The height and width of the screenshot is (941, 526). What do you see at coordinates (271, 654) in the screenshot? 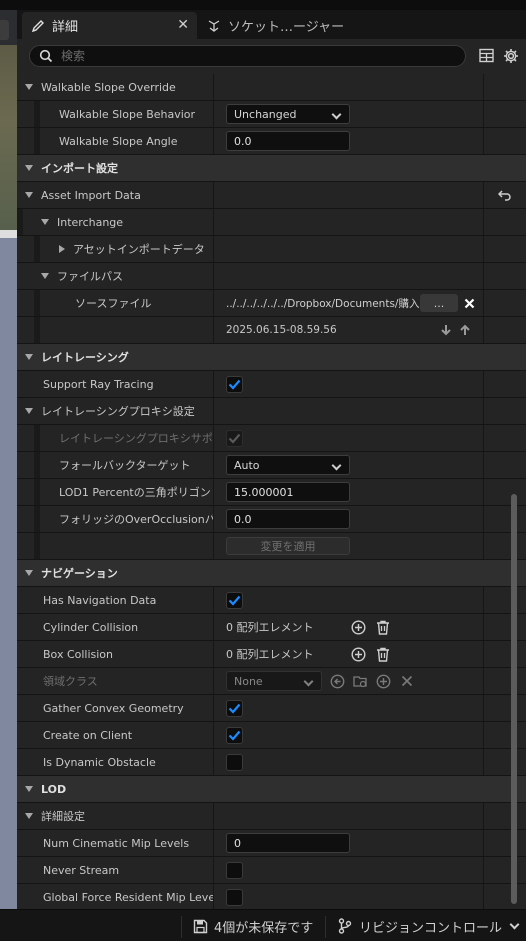
I see `row-box-collision: Box Collision 0 配列エレメント` at bounding box center [271, 654].